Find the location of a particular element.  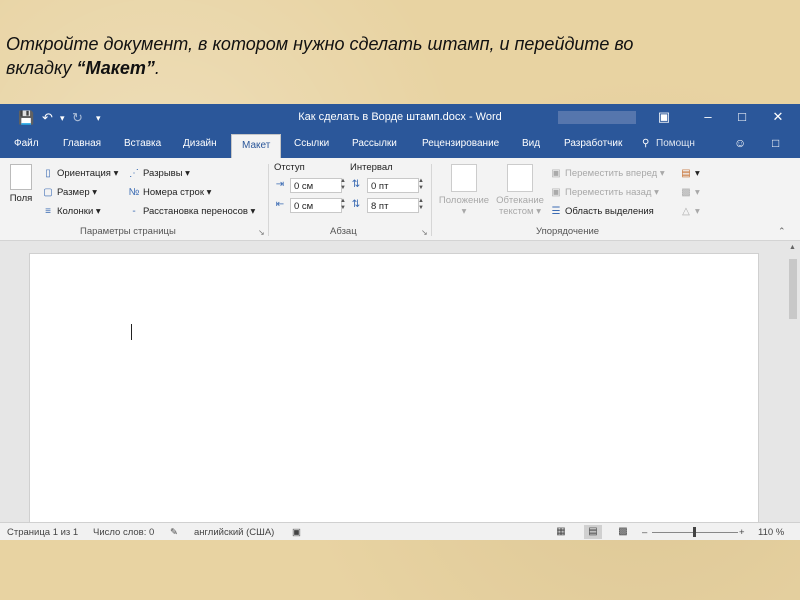

position-label: Положение is located at coordinates (464, 200).